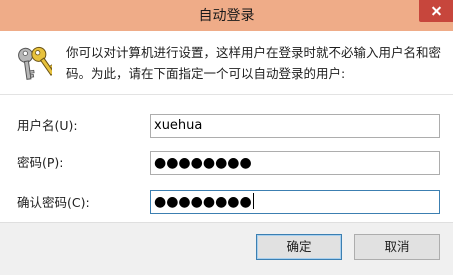 Image resolution: width=453 pixels, height=275 pixels. I want to click on confirm-password-input: ●●●●●●●●, so click(295, 202).